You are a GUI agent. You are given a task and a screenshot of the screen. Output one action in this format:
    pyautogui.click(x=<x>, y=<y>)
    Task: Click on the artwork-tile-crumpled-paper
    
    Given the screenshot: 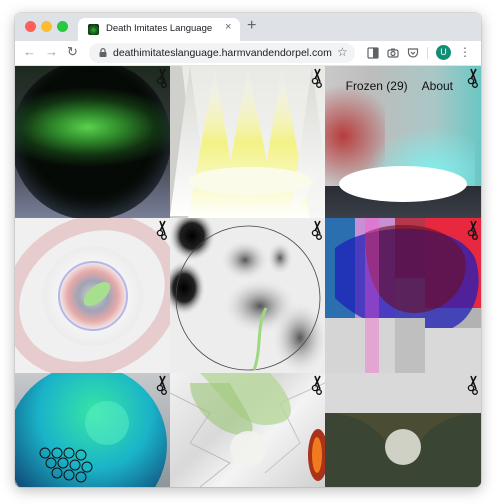 What is the action you would take?
    pyautogui.click(x=247, y=430)
    